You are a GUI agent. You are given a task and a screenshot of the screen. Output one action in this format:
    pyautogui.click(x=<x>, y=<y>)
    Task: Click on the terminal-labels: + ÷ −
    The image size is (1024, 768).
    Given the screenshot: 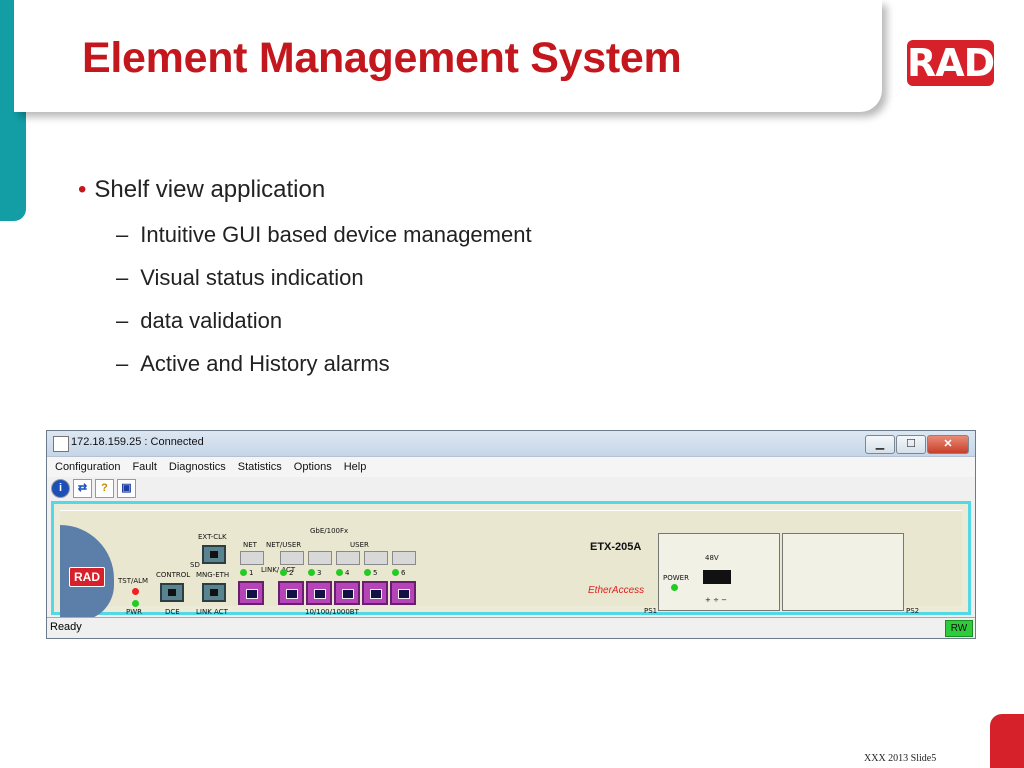 What is the action you would take?
    pyautogui.click(x=716, y=600)
    